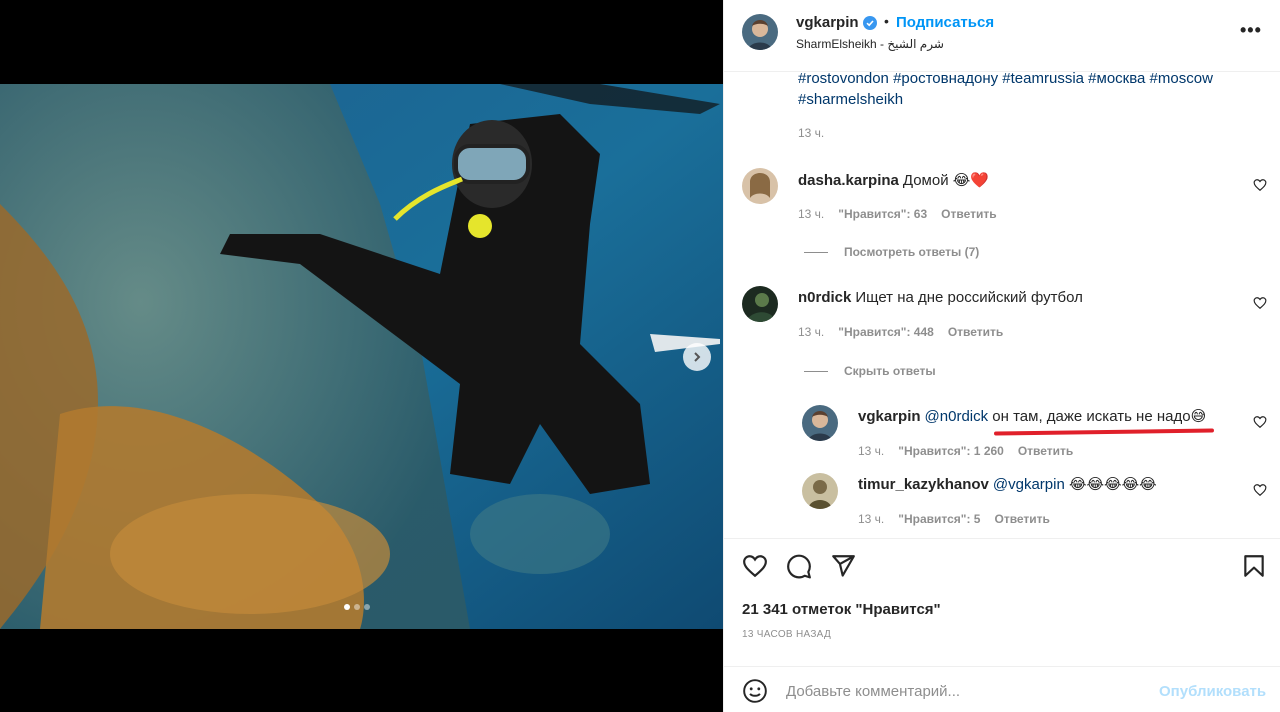 Image resolution: width=1280 pixels, height=712 pixels. Describe the element at coordinates (1043, 79) in the screenshot. I see `hashtag-link: #teamrussia` at that location.